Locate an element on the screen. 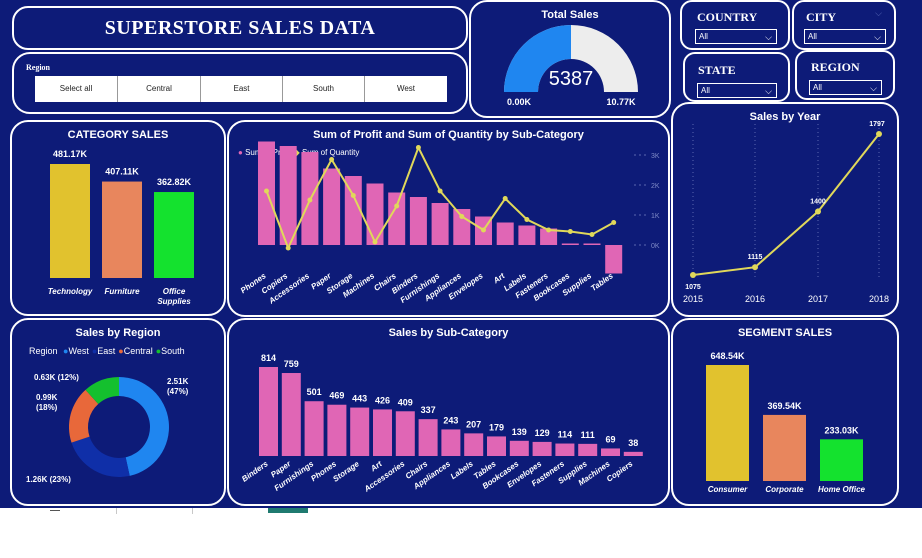 This screenshot has height=558, width=922. year-axis-label: 2017 is located at coordinates (818, 299).